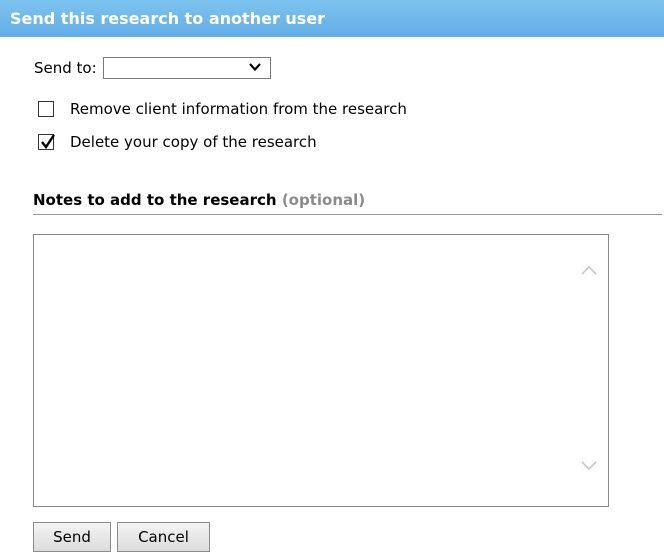 The width and height of the screenshot is (664, 552). Describe the element at coordinates (193, 142) in the screenshot. I see `delete-copy-label: Delete your copy of the research` at that location.